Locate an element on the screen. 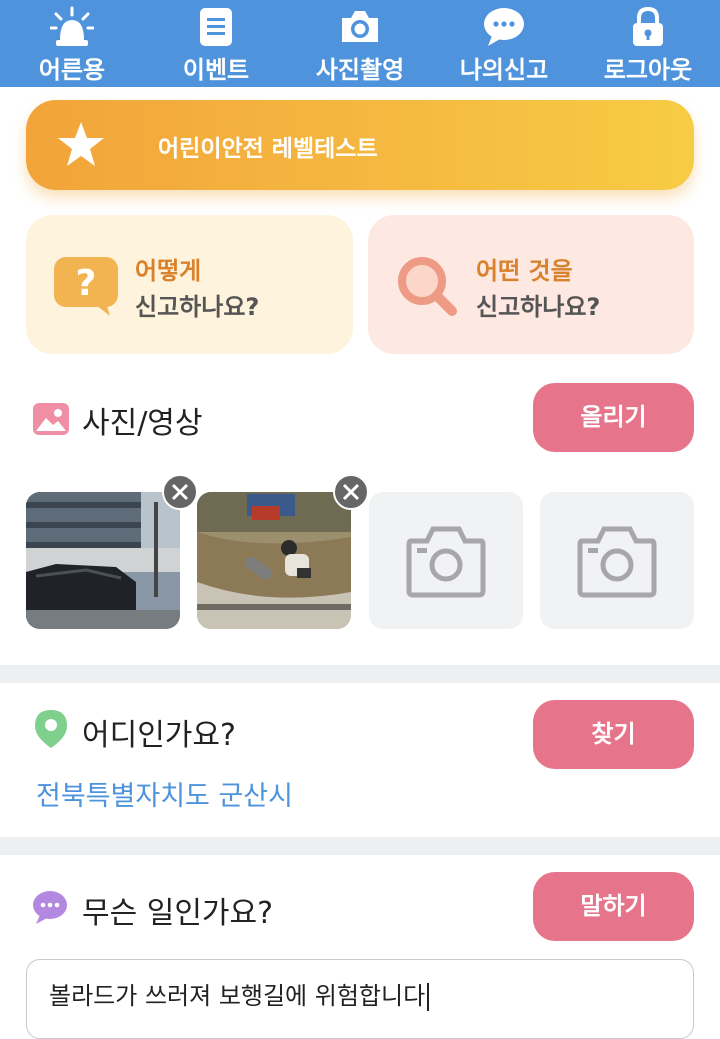 This screenshot has width=720, height=1039. nav-label-adult: 어른용 is located at coordinates (72, 70).